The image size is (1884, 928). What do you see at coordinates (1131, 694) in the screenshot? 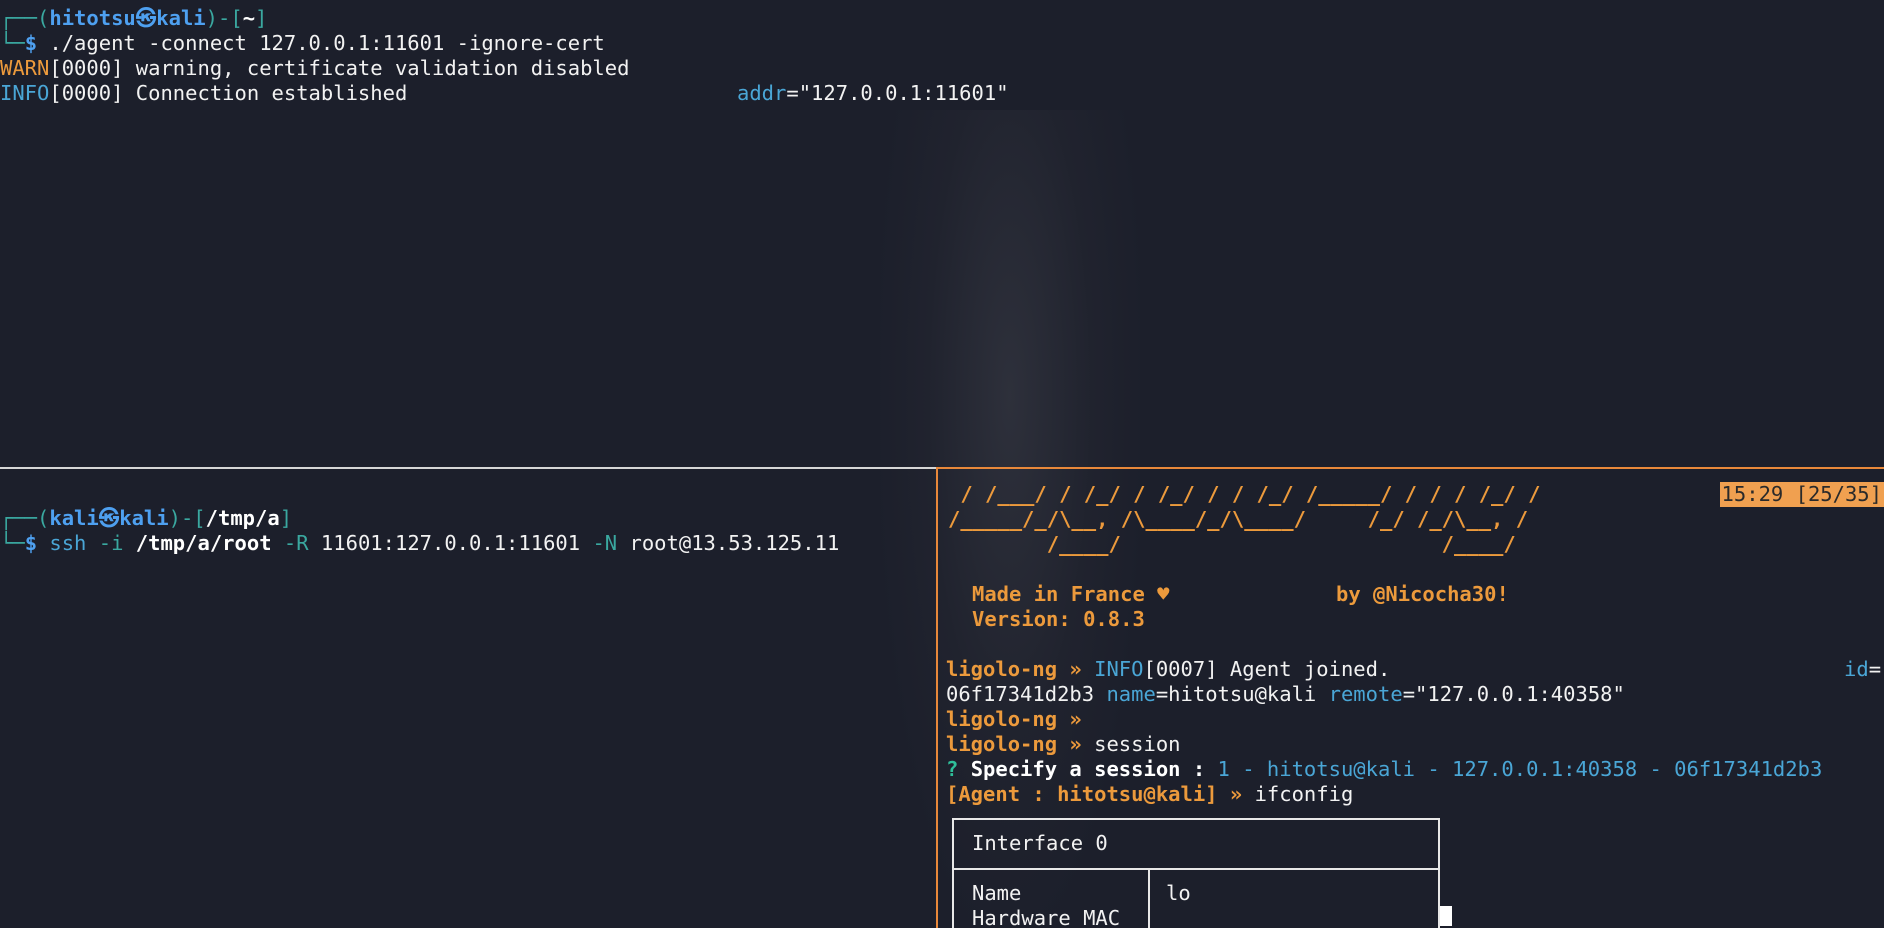
I see `log-field-key: name` at bounding box center [1131, 694].